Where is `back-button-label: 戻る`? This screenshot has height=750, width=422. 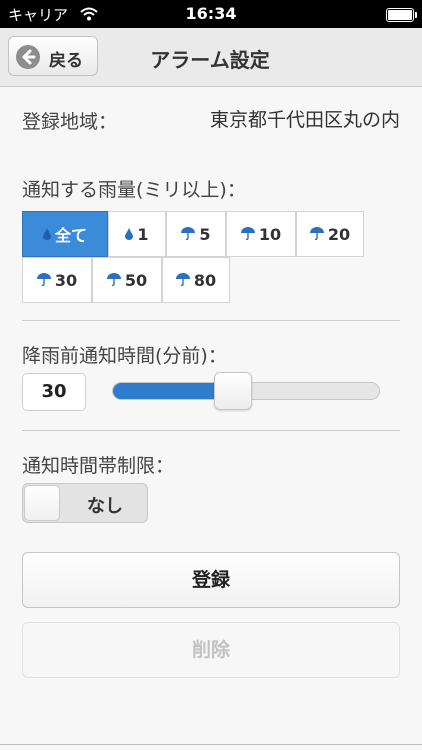 back-button-label: 戻る is located at coordinates (66, 61).